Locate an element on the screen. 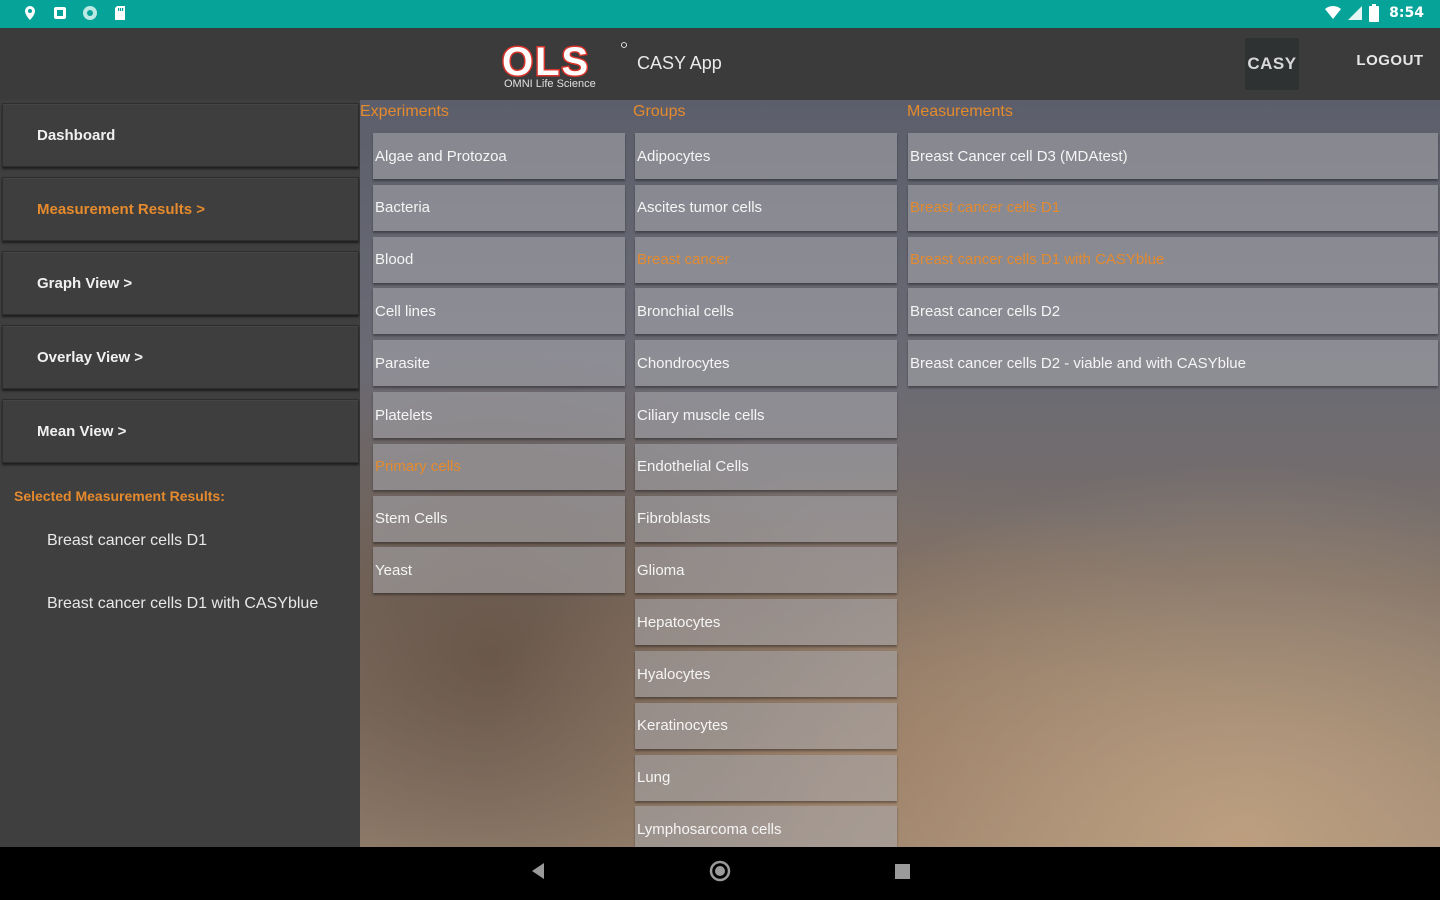  experiment-item: Parasite is located at coordinates (499, 363).